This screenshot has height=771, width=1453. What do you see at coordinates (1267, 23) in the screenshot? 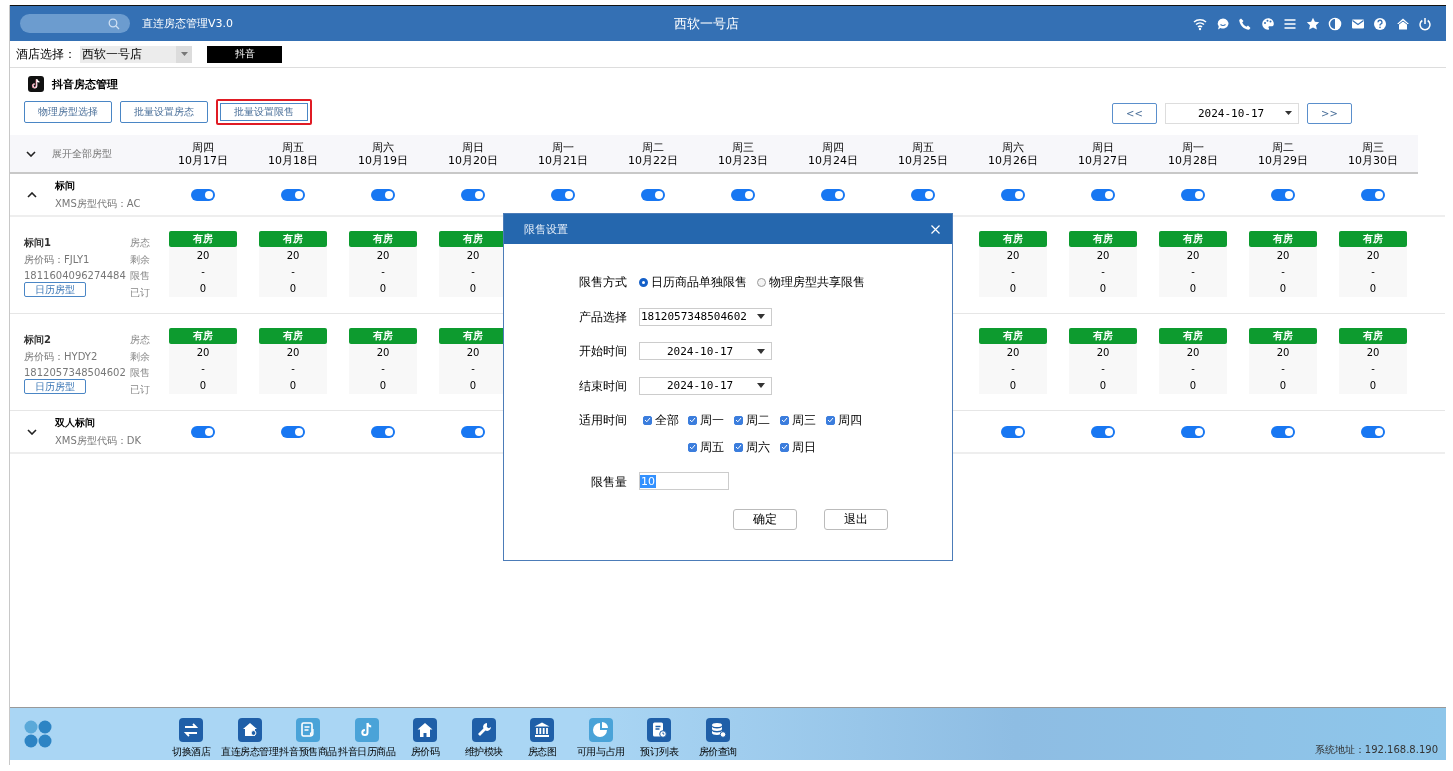
I see `palette-icon` at bounding box center [1267, 23].